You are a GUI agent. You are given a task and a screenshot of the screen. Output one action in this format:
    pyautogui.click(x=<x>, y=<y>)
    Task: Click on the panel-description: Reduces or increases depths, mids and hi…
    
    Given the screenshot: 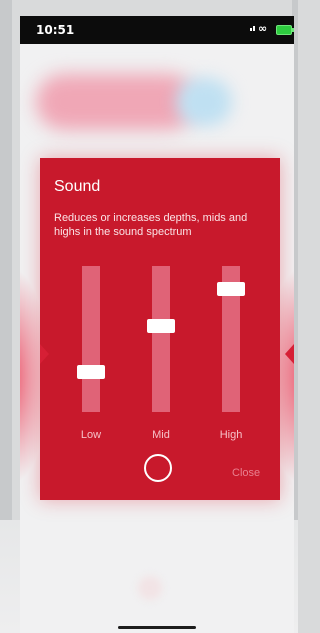 What is the action you would take?
    pyautogui.click(x=151, y=225)
    